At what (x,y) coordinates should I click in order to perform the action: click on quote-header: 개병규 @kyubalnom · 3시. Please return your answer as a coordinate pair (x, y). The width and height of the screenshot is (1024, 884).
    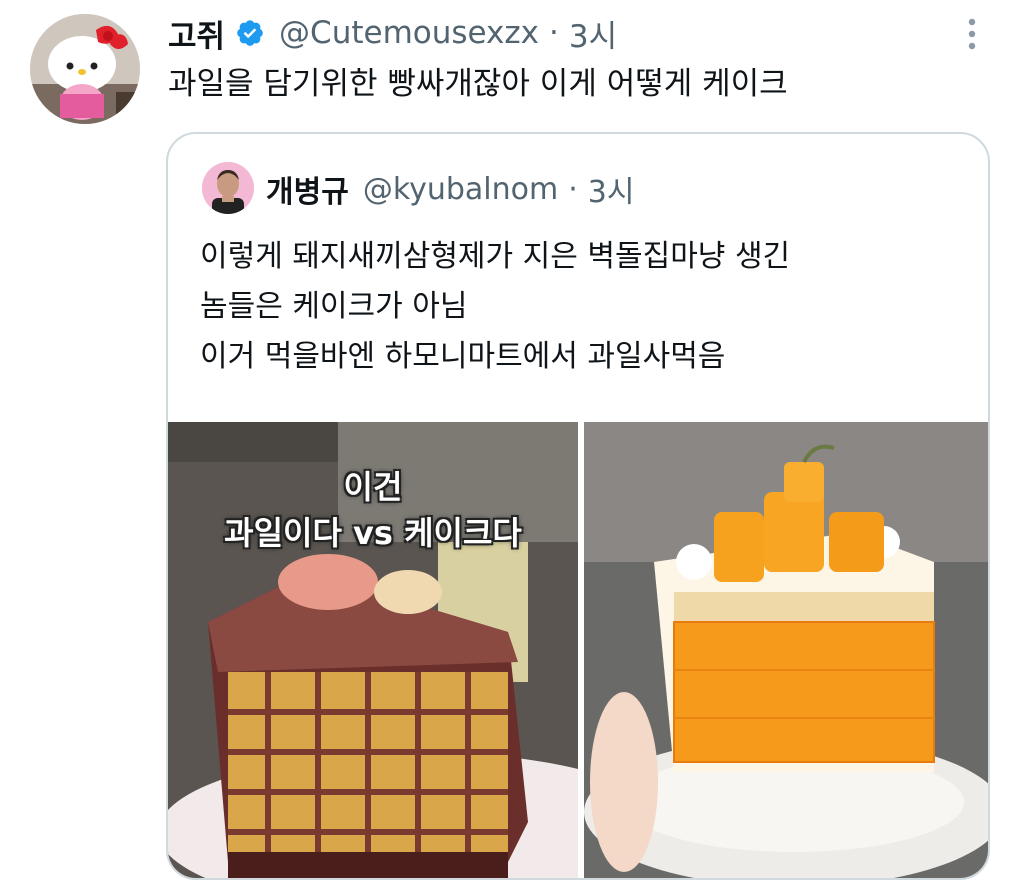
    Looking at the image, I should click on (450, 189).